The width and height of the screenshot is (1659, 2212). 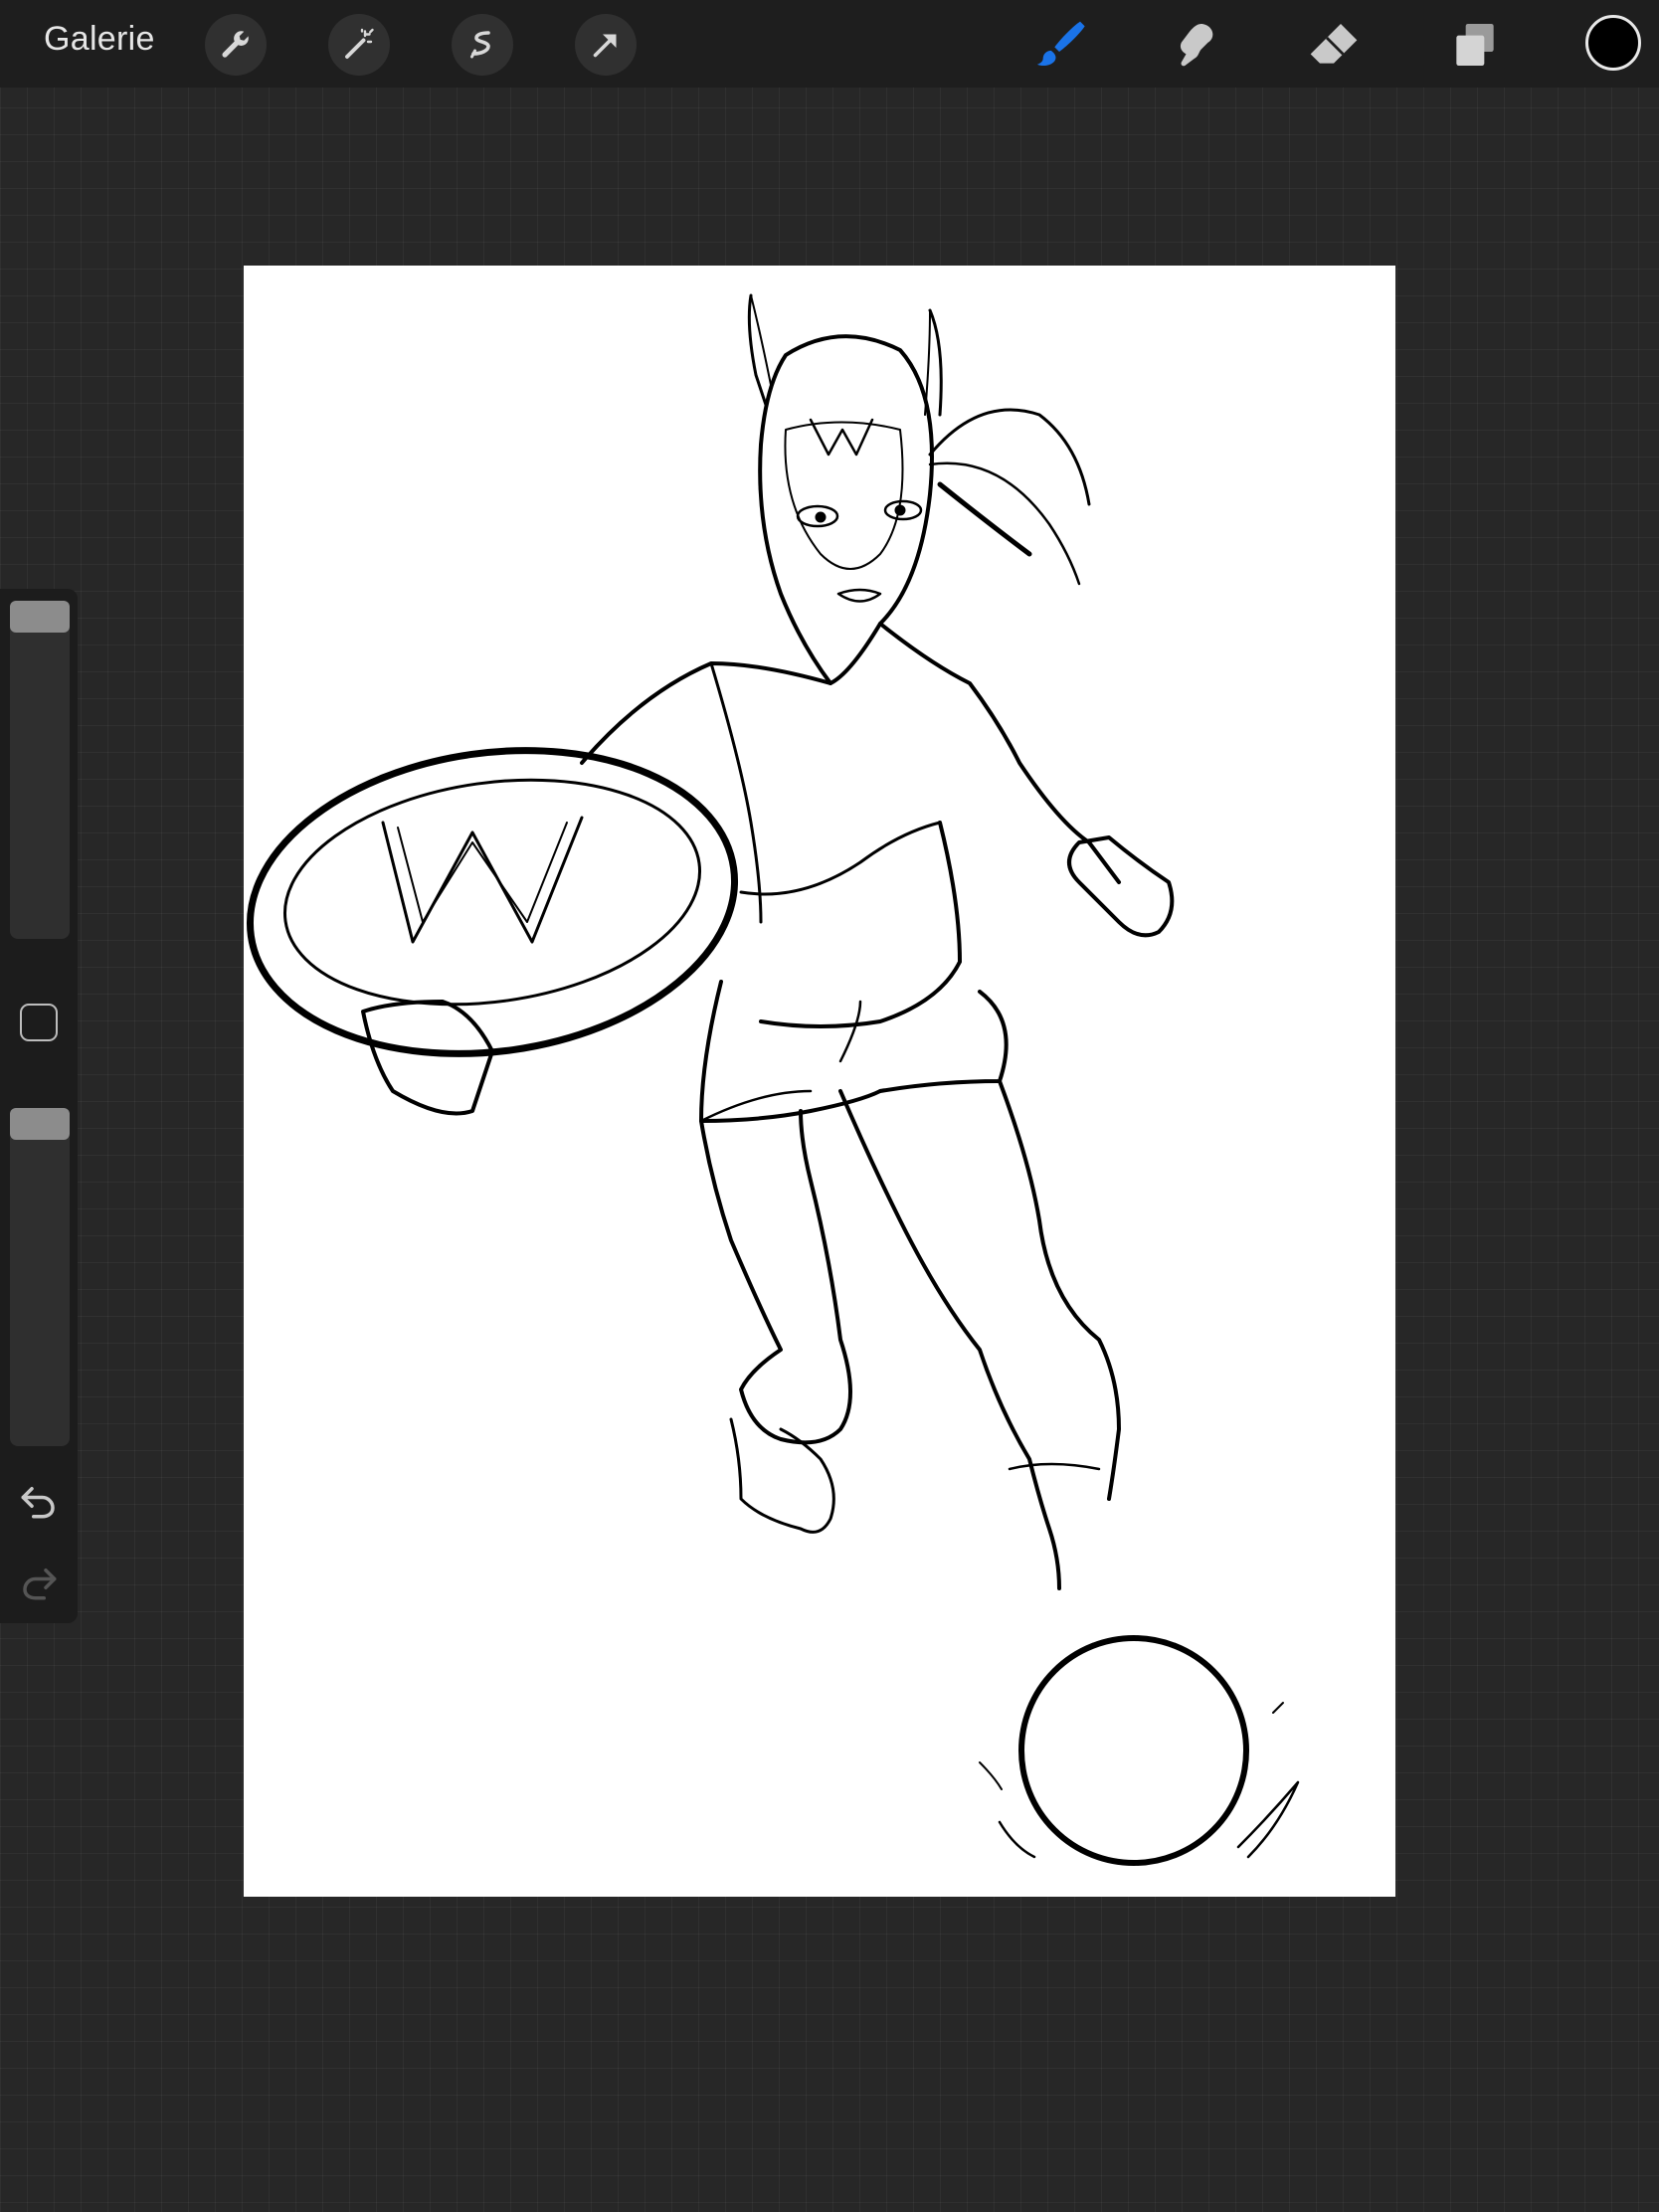 What do you see at coordinates (482, 45) in the screenshot?
I see `selection-icon` at bounding box center [482, 45].